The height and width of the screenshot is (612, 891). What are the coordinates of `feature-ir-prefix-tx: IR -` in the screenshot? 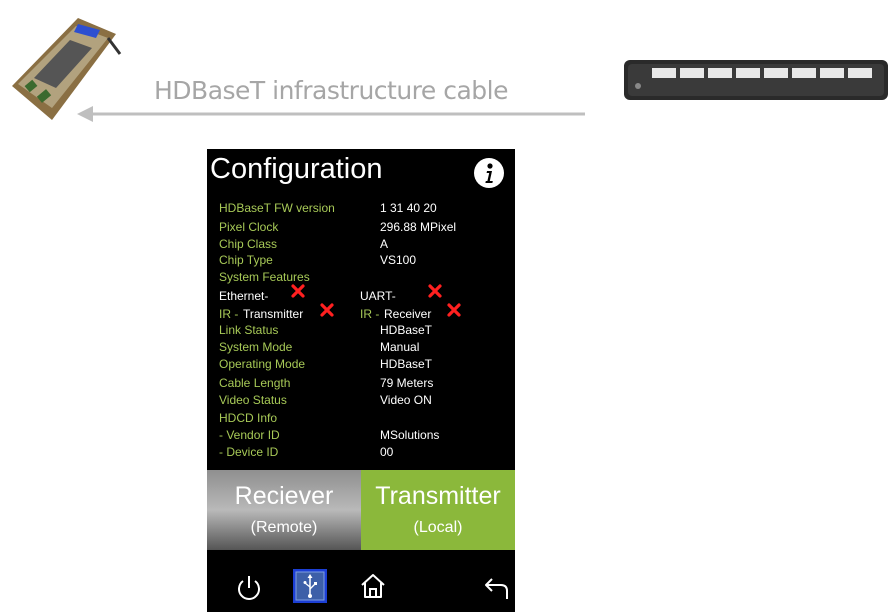 It's located at (229, 314).